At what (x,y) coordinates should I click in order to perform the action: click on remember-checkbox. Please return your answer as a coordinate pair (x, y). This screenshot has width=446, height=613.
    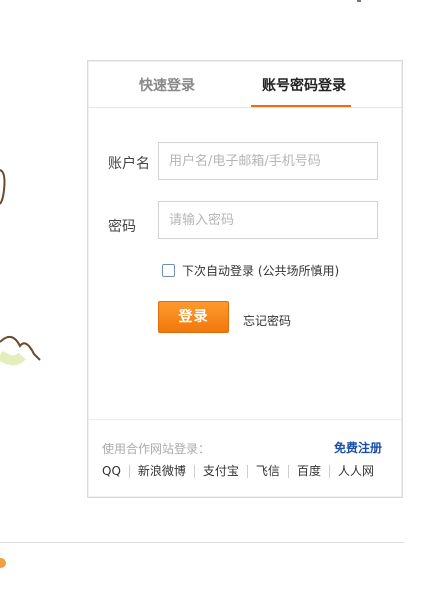
    Looking at the image, I should click on (168, 270).